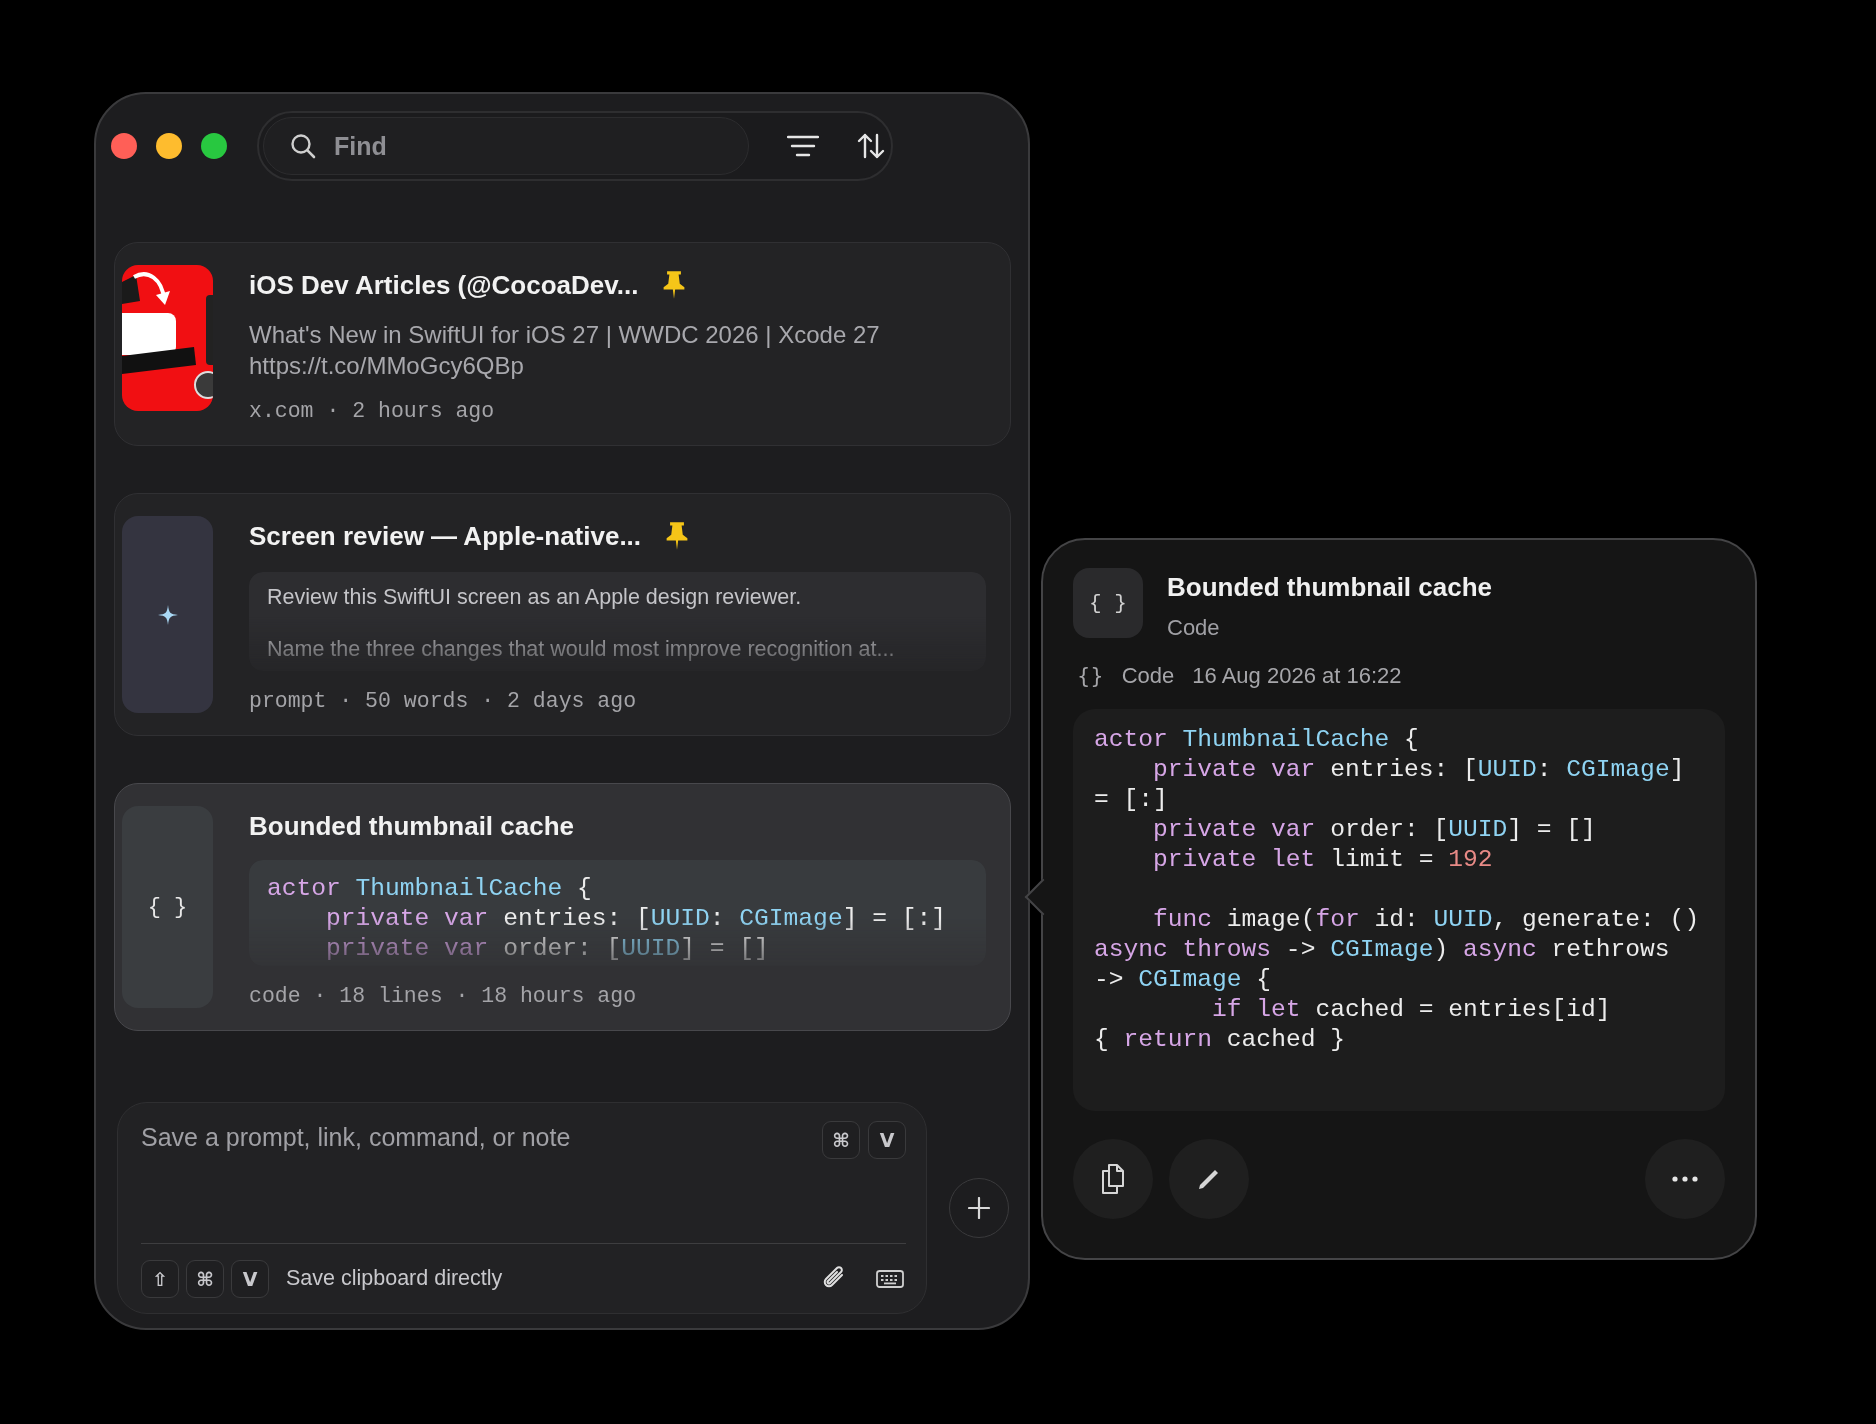 The width and height of the screenshot is (1876, 1424). Describe the element at coordinates (443, 701) in the screenshot. I see `item-meta: prompt · 50 words · 2 days ago` at that location.